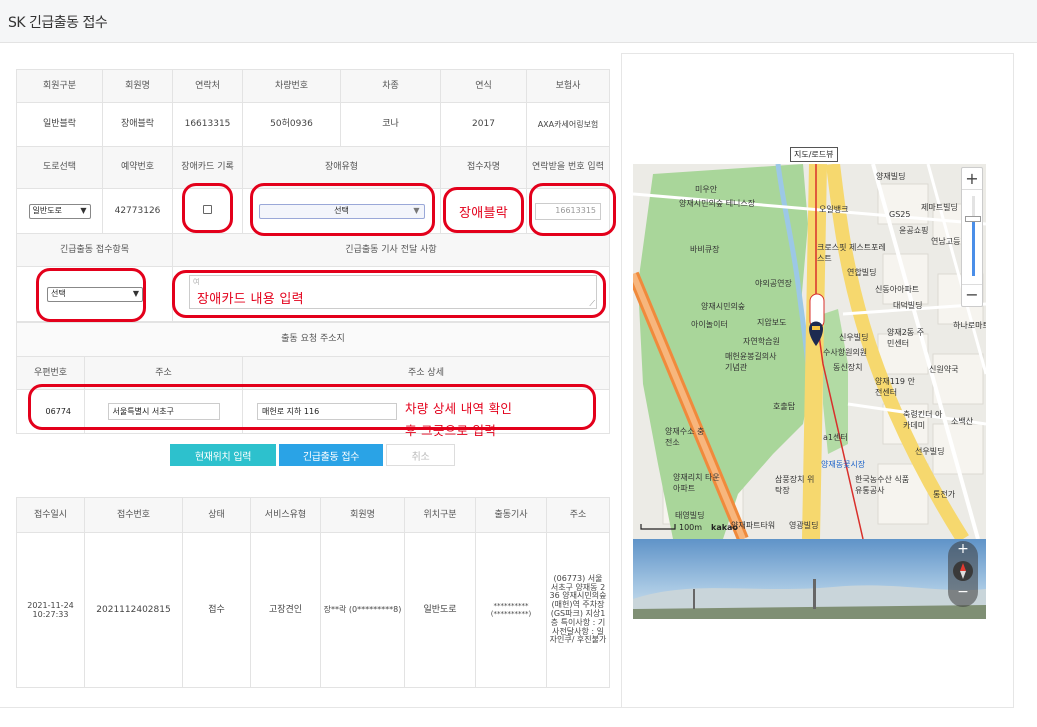  I want to click on header-reservation-no: 예약번호, so click(137, 167).